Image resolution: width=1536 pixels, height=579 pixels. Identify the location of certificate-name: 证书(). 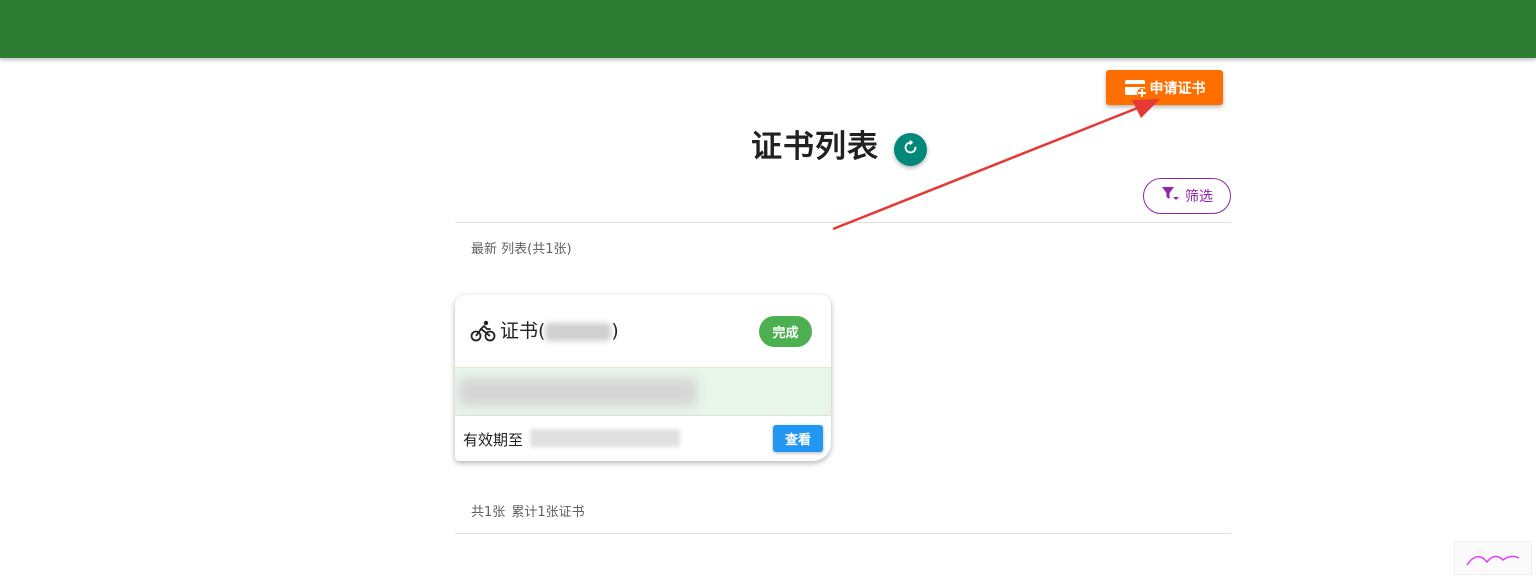
(559, 331).